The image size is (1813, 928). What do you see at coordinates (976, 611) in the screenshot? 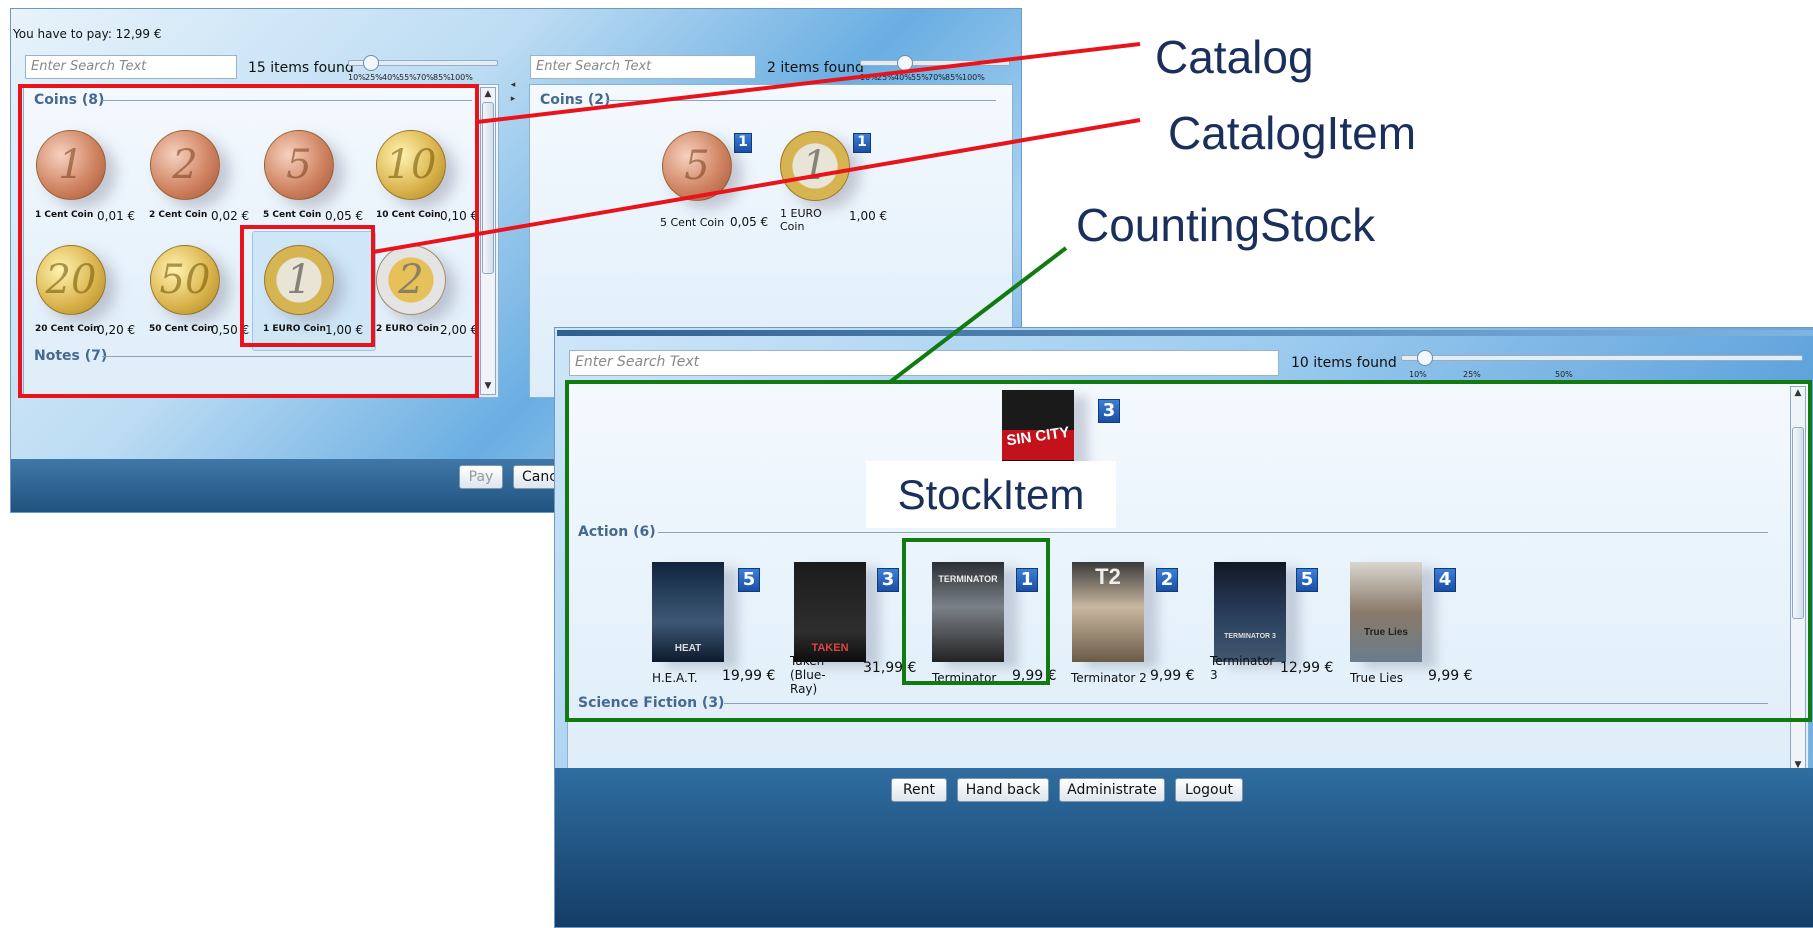
I see `stock-item-highlight-box` at bounding box center [976, 611].